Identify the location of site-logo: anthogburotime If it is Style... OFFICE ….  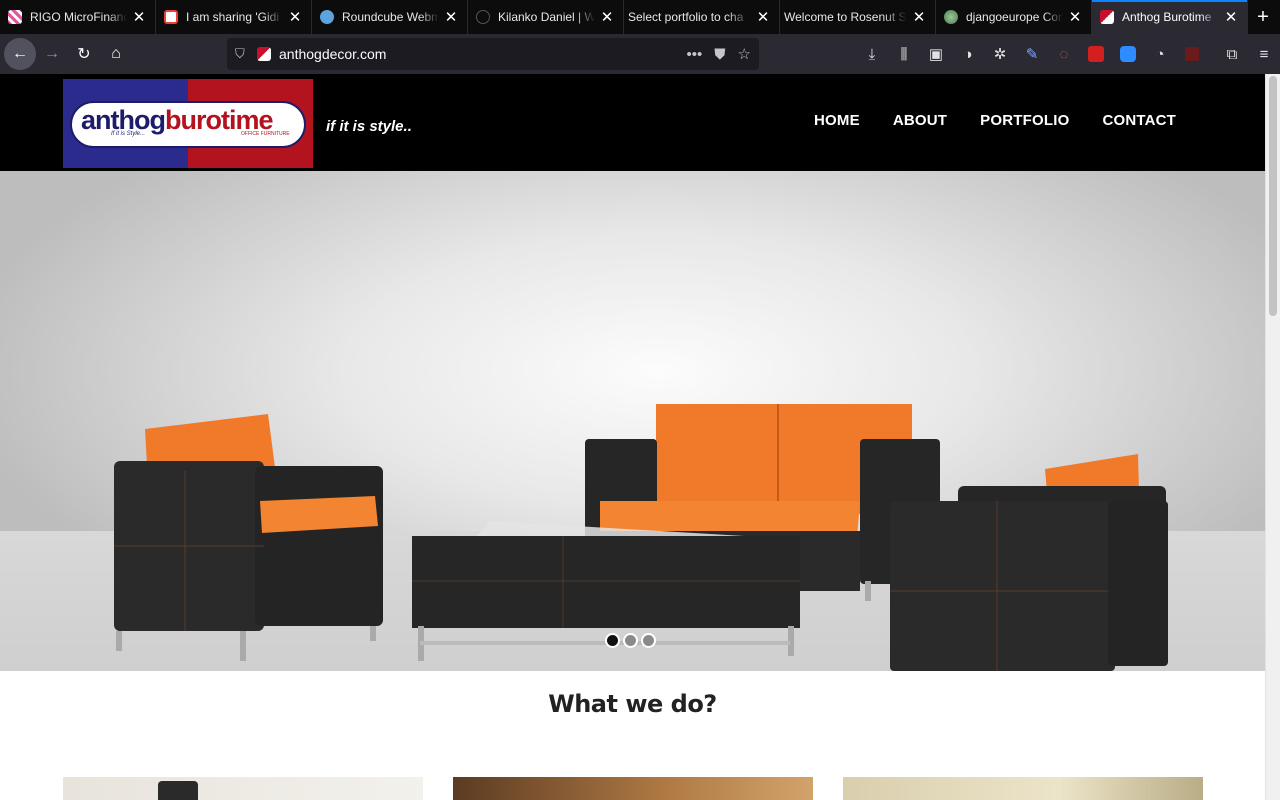
(188, 123).